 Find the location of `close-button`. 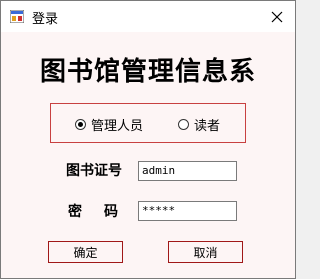

close-button is located at coordinates (277, 16).